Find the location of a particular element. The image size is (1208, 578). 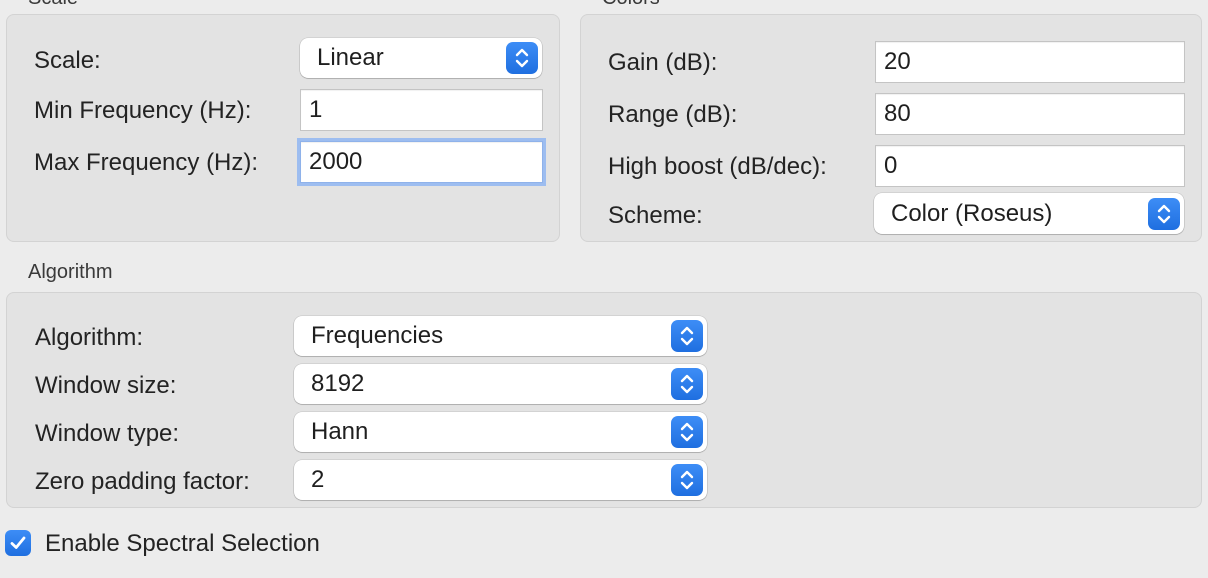

scale-label: Scale: is located at coordinates (67, 60).